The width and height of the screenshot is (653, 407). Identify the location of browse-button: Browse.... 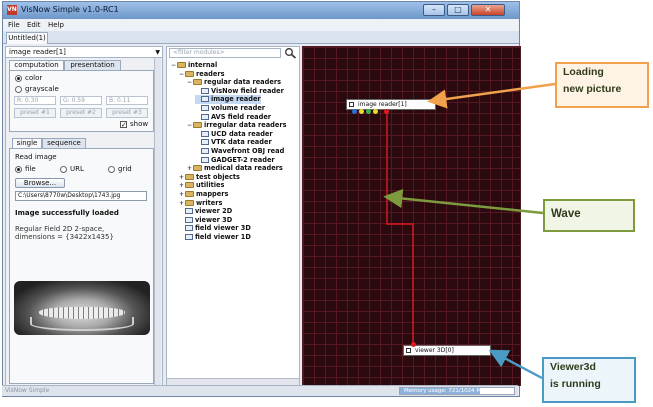
(40, 183).